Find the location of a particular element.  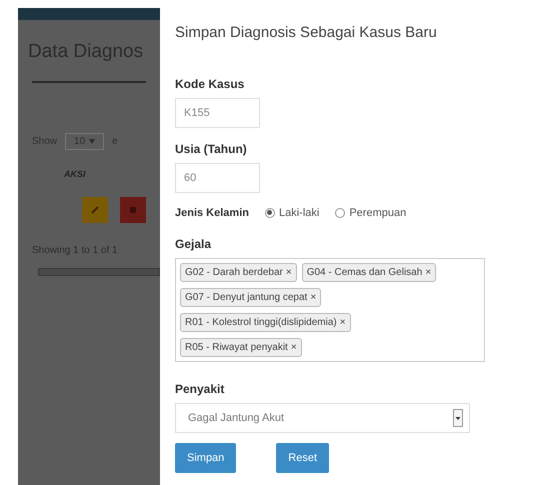

tag-text: G04 - Cemas dan Gelisah is located at coordinates (364, 273).